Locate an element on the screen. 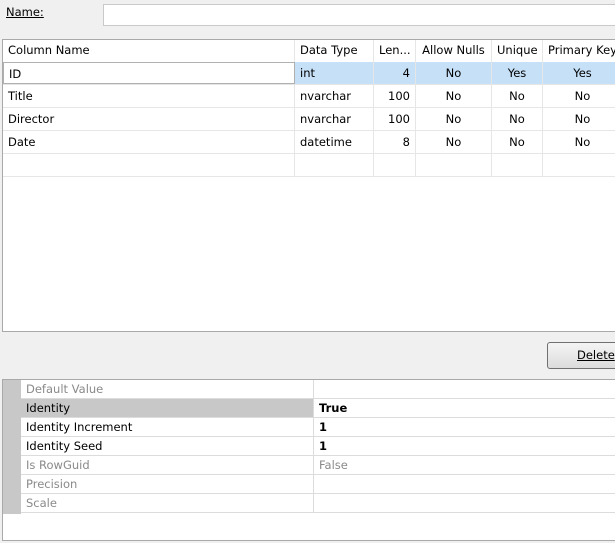  table-row: ID int 4 No Yes Yes is located at coordinates (309, 73).